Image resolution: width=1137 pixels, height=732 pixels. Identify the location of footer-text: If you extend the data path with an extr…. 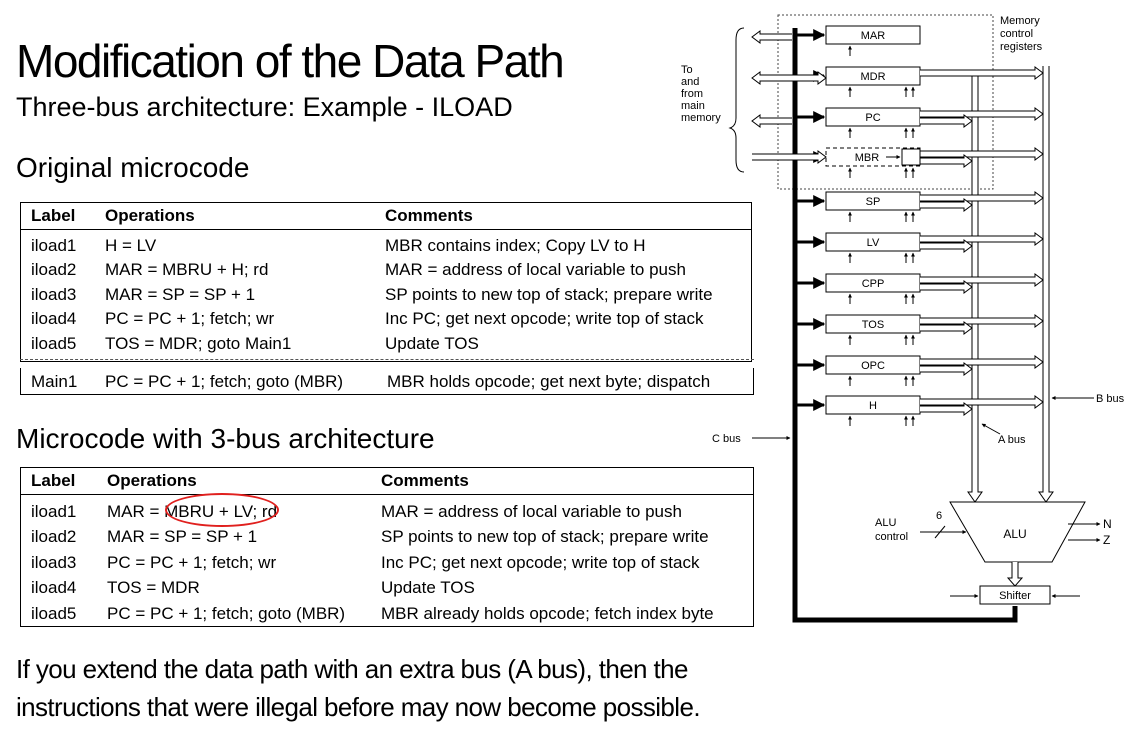
(396, 688).